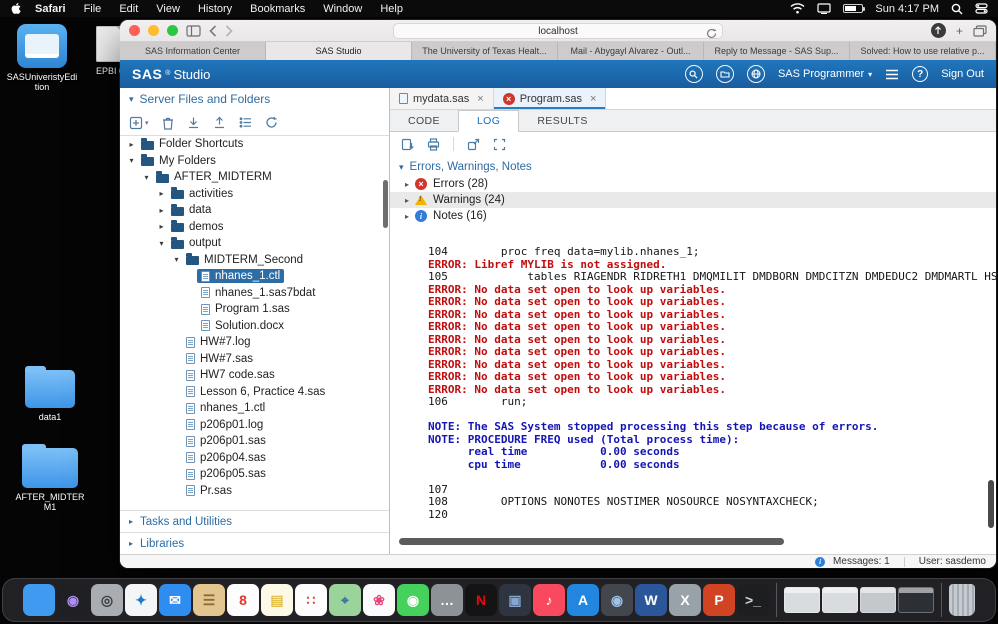  Describe the element at coordinates (825, 74) in the screenshot. I see `role-selector: SAS Programmer ▾` at that location.